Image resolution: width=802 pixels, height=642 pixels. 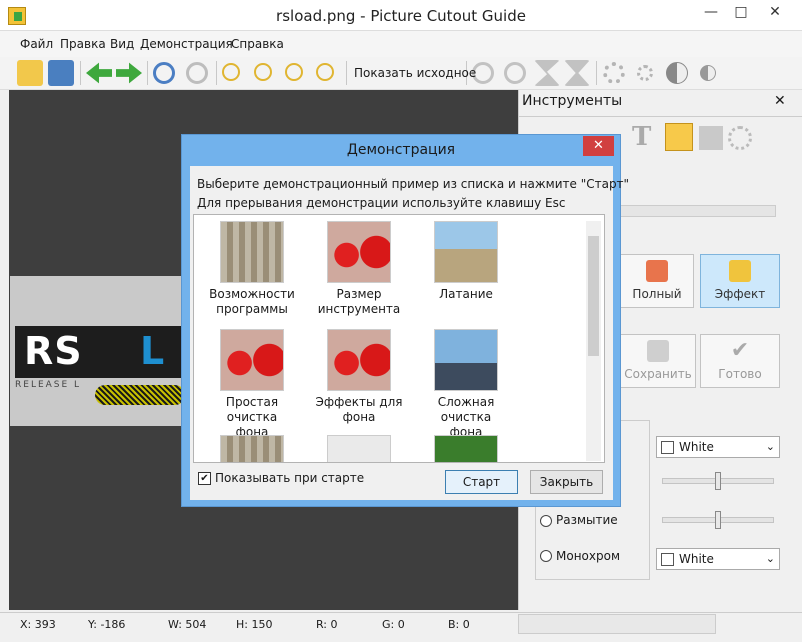 I want to click on close-window-button: ✕, so click(x=775, y=12).